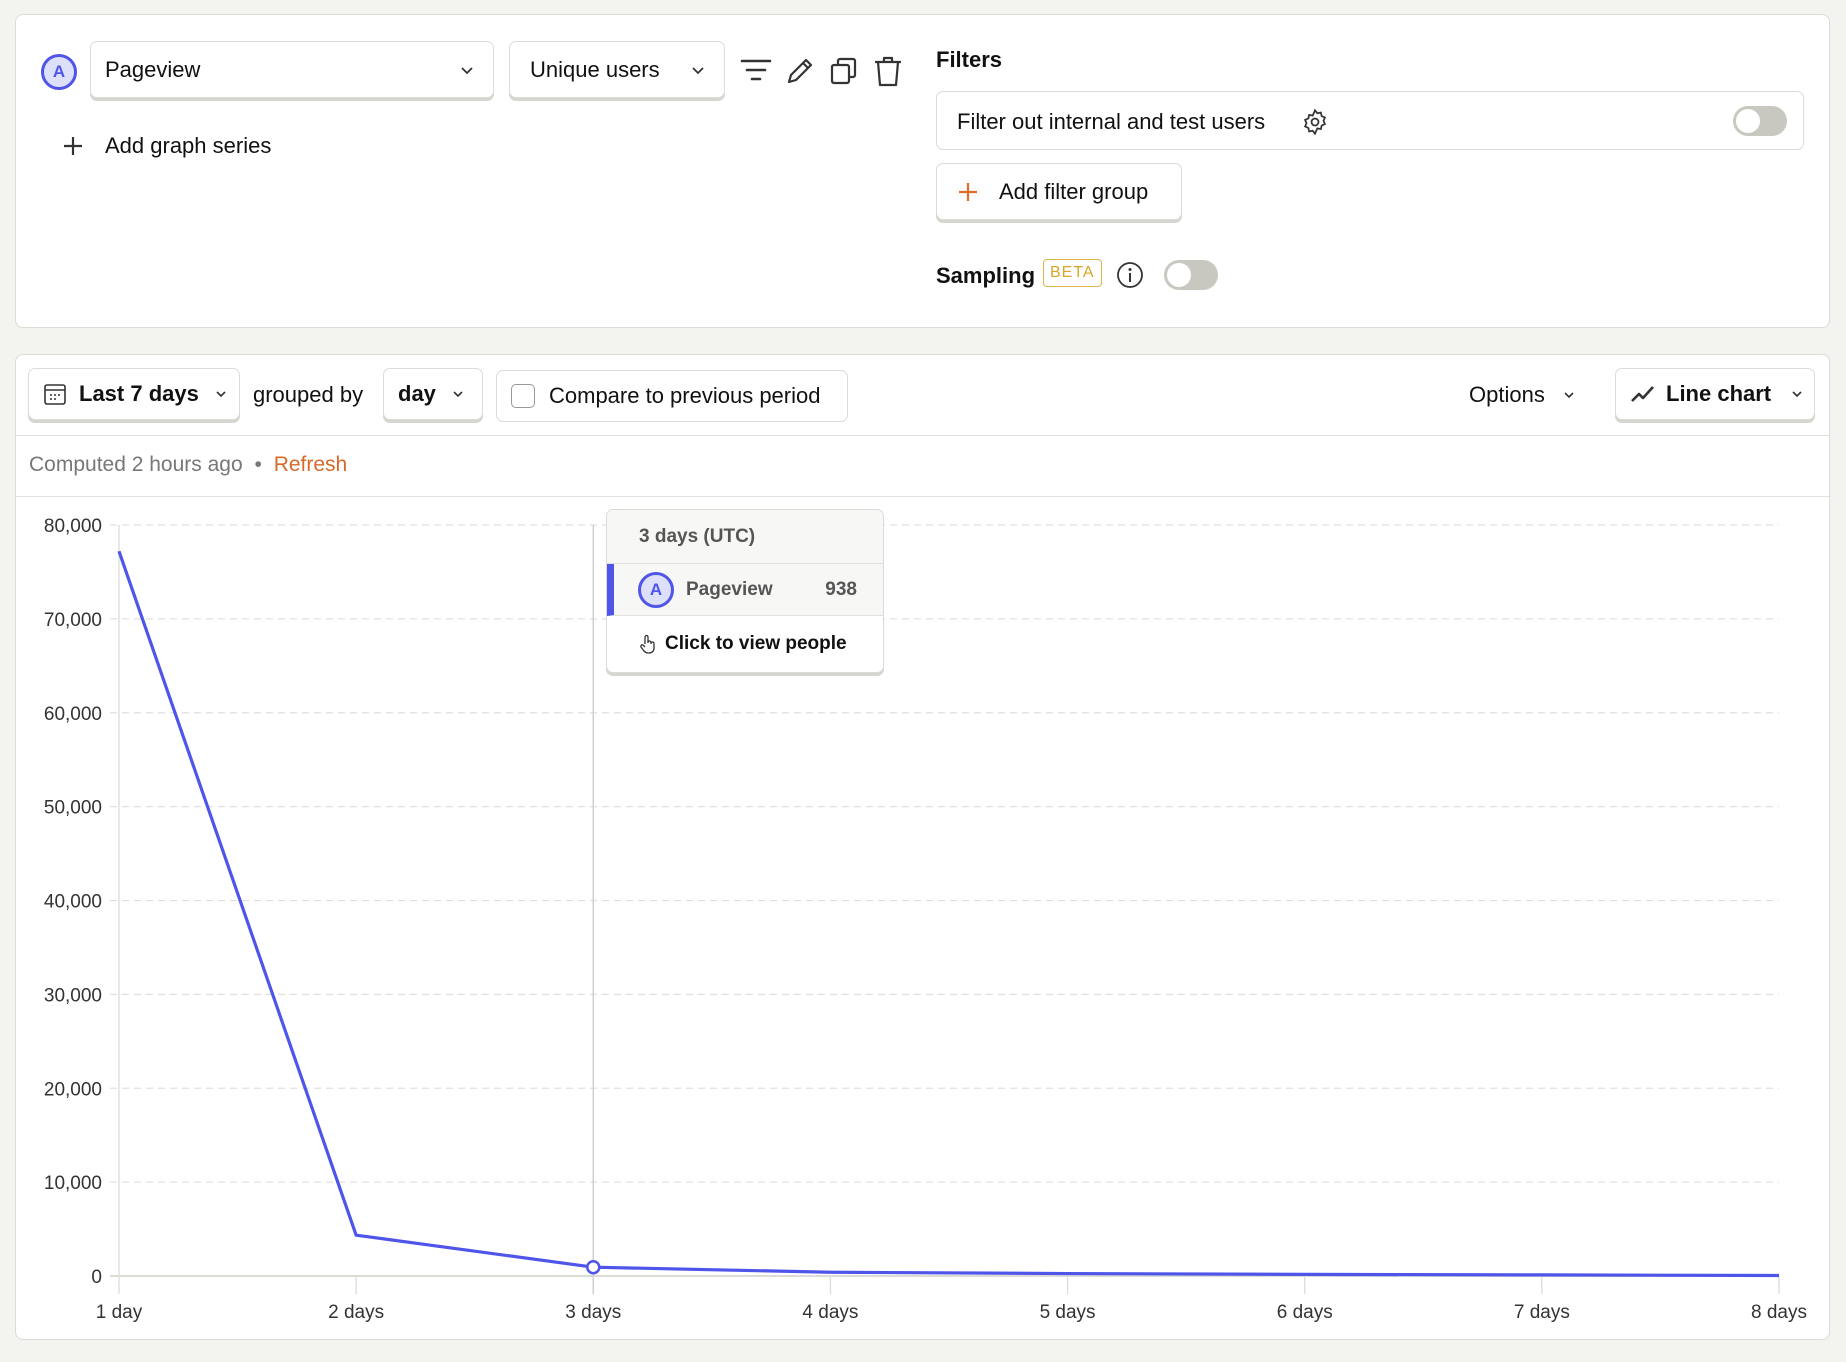  What do you see at coordinates (593, 1312) in the screenshot?
I see `x-tick-label: 3 days` at bounding box center [593, 1312].